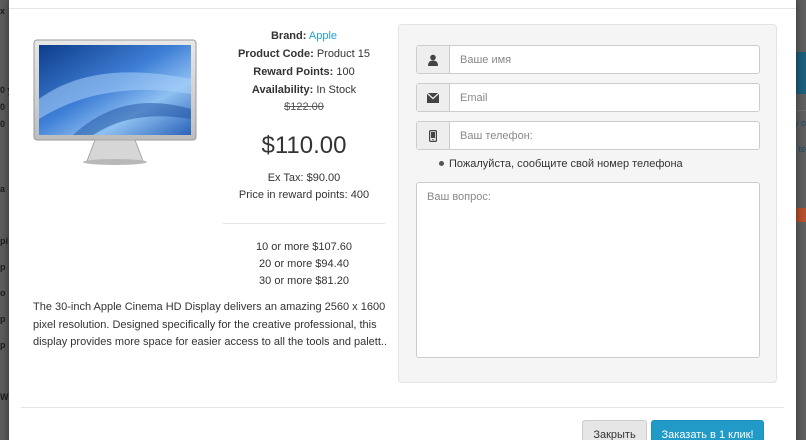  What do you see at coordinates (304, 145) in the screenshot?
I see `price: $110.00` at bounding box center [304, 145].